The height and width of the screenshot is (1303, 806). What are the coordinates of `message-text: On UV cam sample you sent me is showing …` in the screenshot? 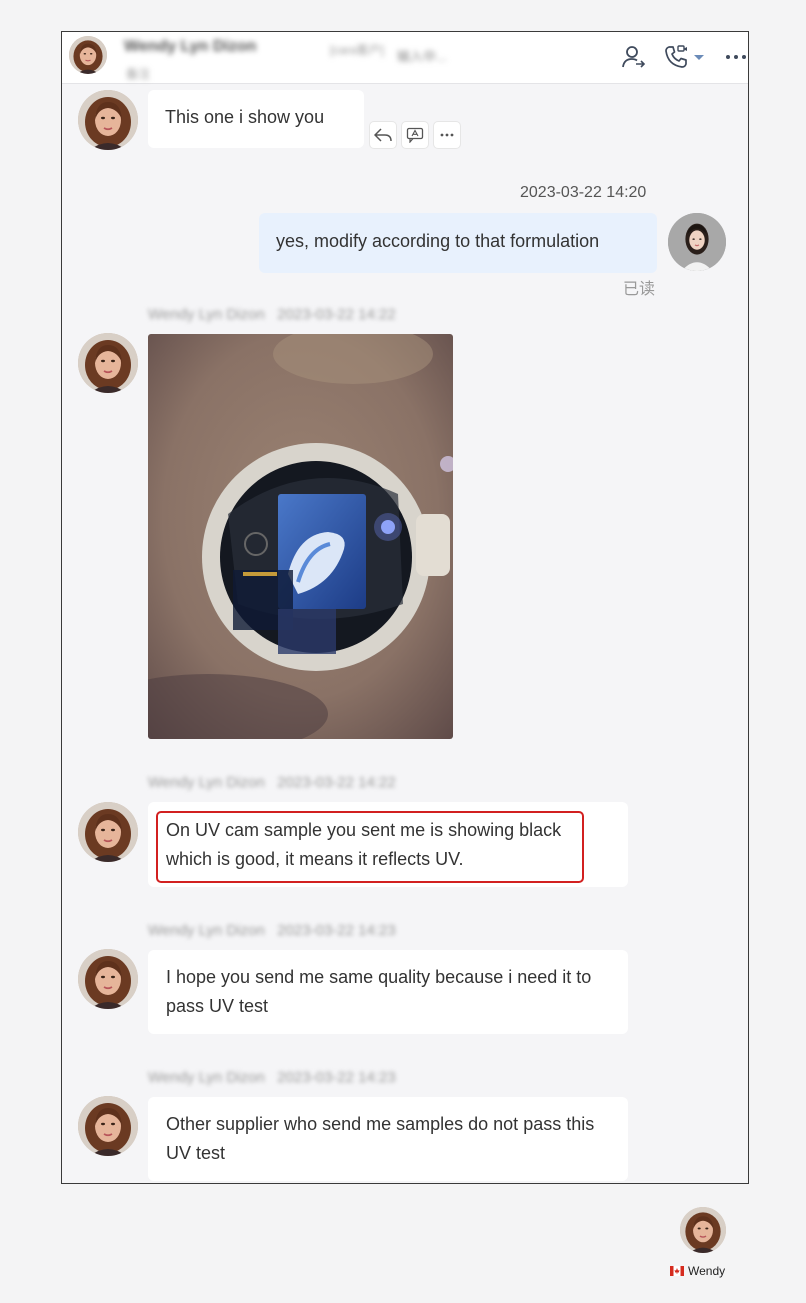 It's located at (364, 844).